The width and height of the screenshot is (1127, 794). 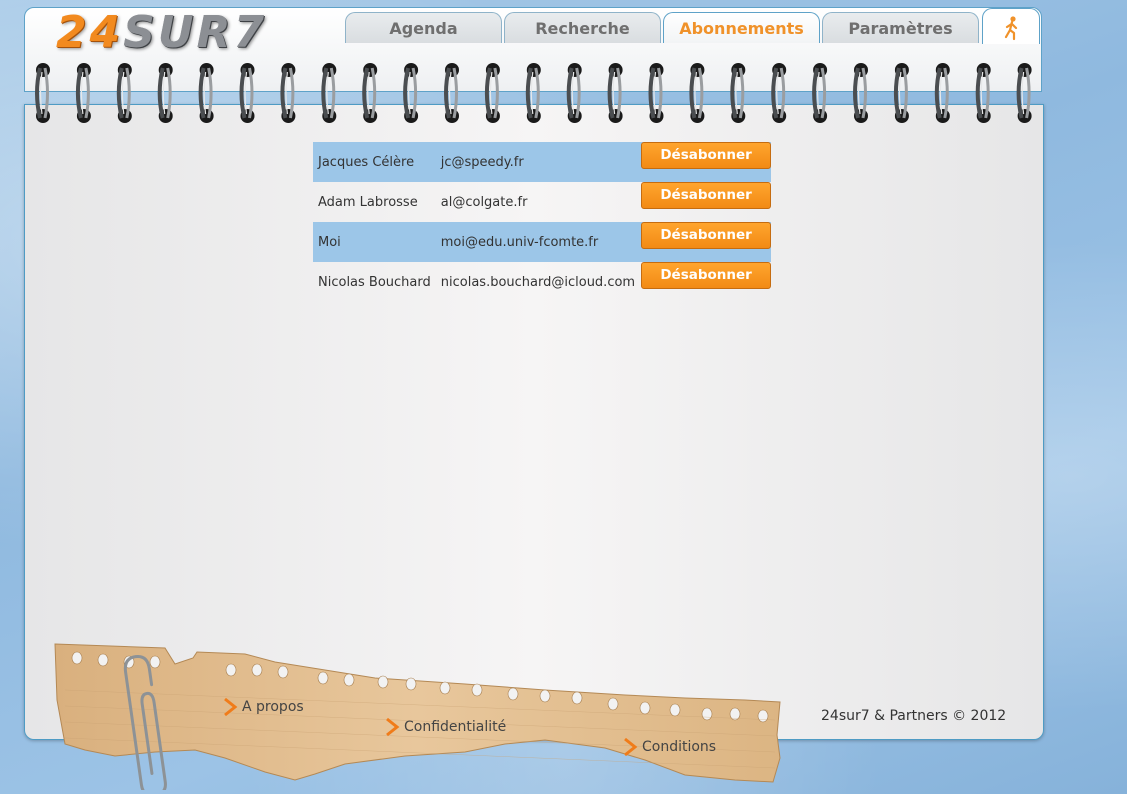 I want to click on spiral-binding, so click(x=533, y=93).